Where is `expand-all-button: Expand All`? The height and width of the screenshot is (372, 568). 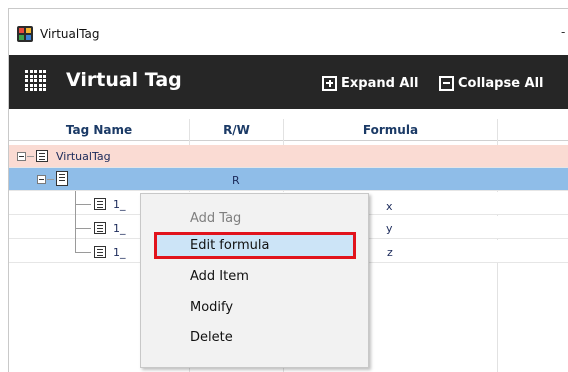 expand-all-button: Expand All is located at coordinates (370, 83).